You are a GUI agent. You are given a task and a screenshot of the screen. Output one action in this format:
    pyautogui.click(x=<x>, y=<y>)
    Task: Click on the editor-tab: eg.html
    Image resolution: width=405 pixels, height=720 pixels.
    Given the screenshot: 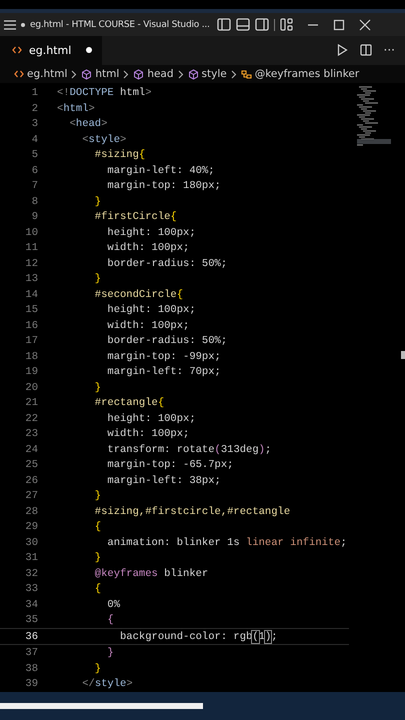 What is the action you would take?
    pyautogui.click(x=51, y=50)
    